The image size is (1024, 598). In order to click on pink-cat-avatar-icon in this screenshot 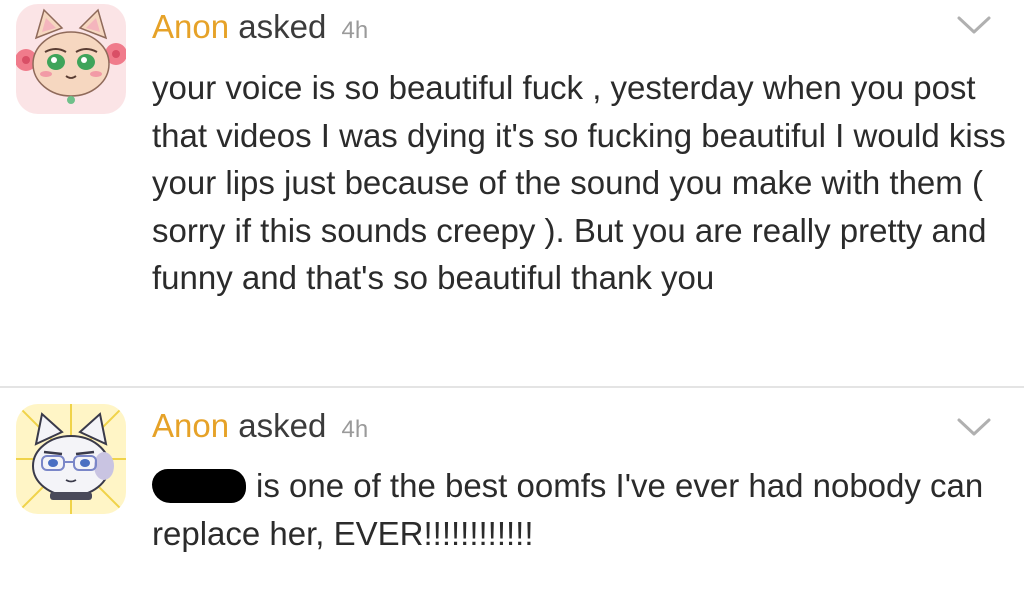, I will do `click(71, 59)`.